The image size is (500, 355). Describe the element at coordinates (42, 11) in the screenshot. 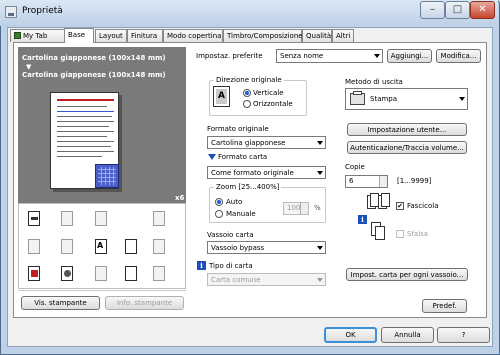

I see `window-title: Proprietà` at that location.